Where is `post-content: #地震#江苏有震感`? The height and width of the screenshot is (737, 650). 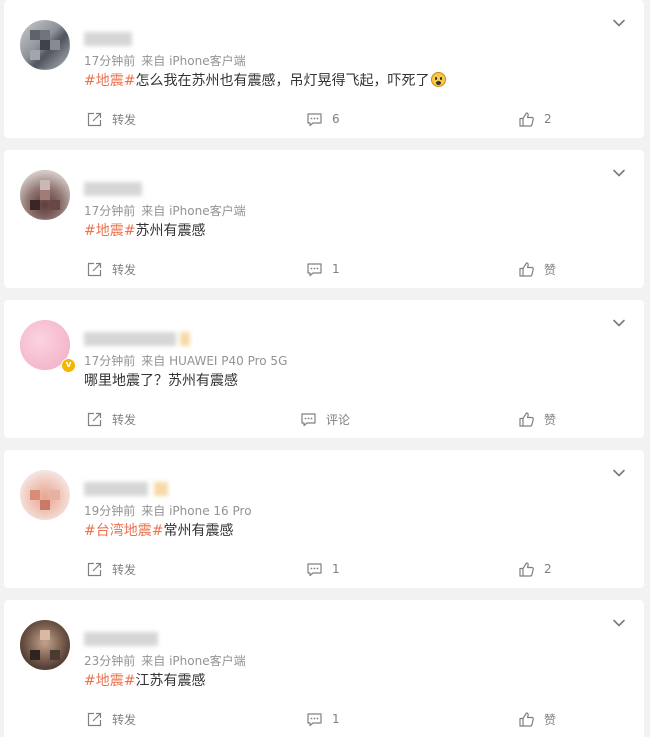
post-content: #地震#江苏有震感 is located at coordinates (144, 681).